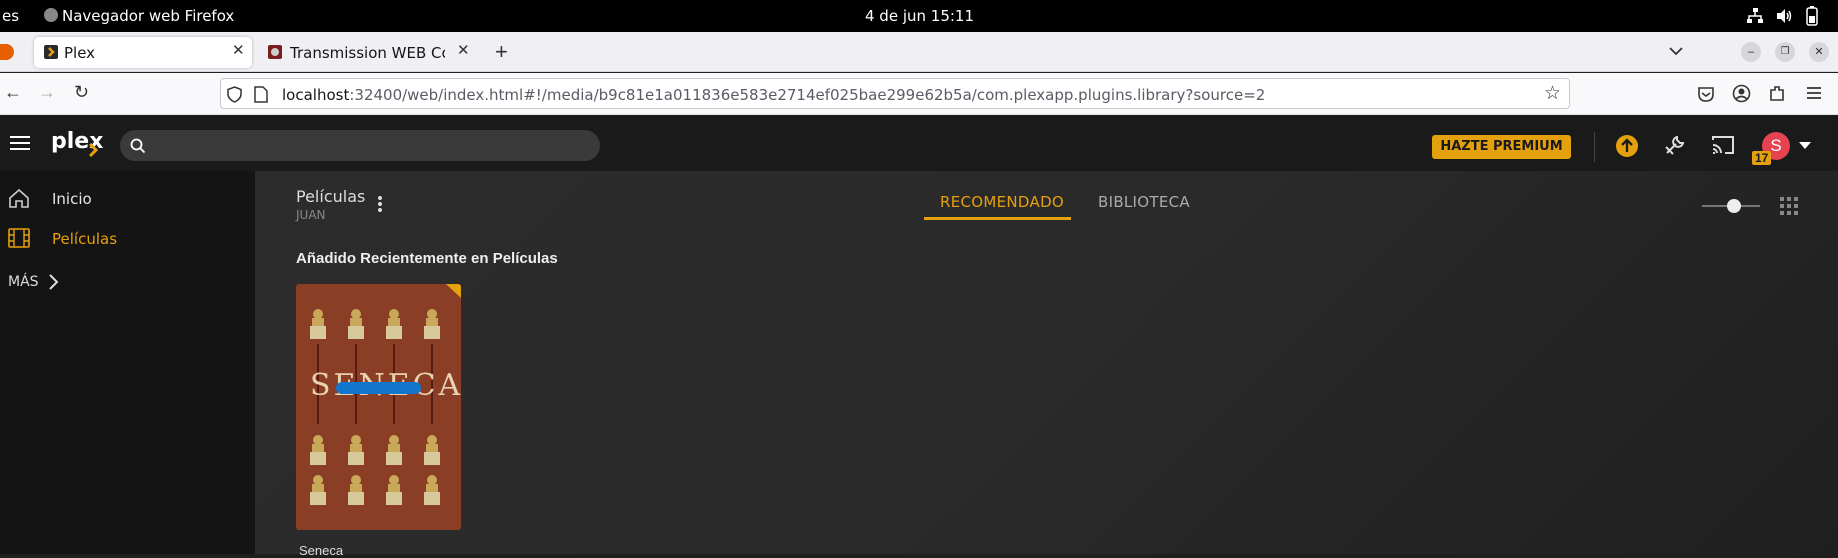 This screenshot has height=558, width=1838. I want to click on extensions-icon, so click(1777, 93).